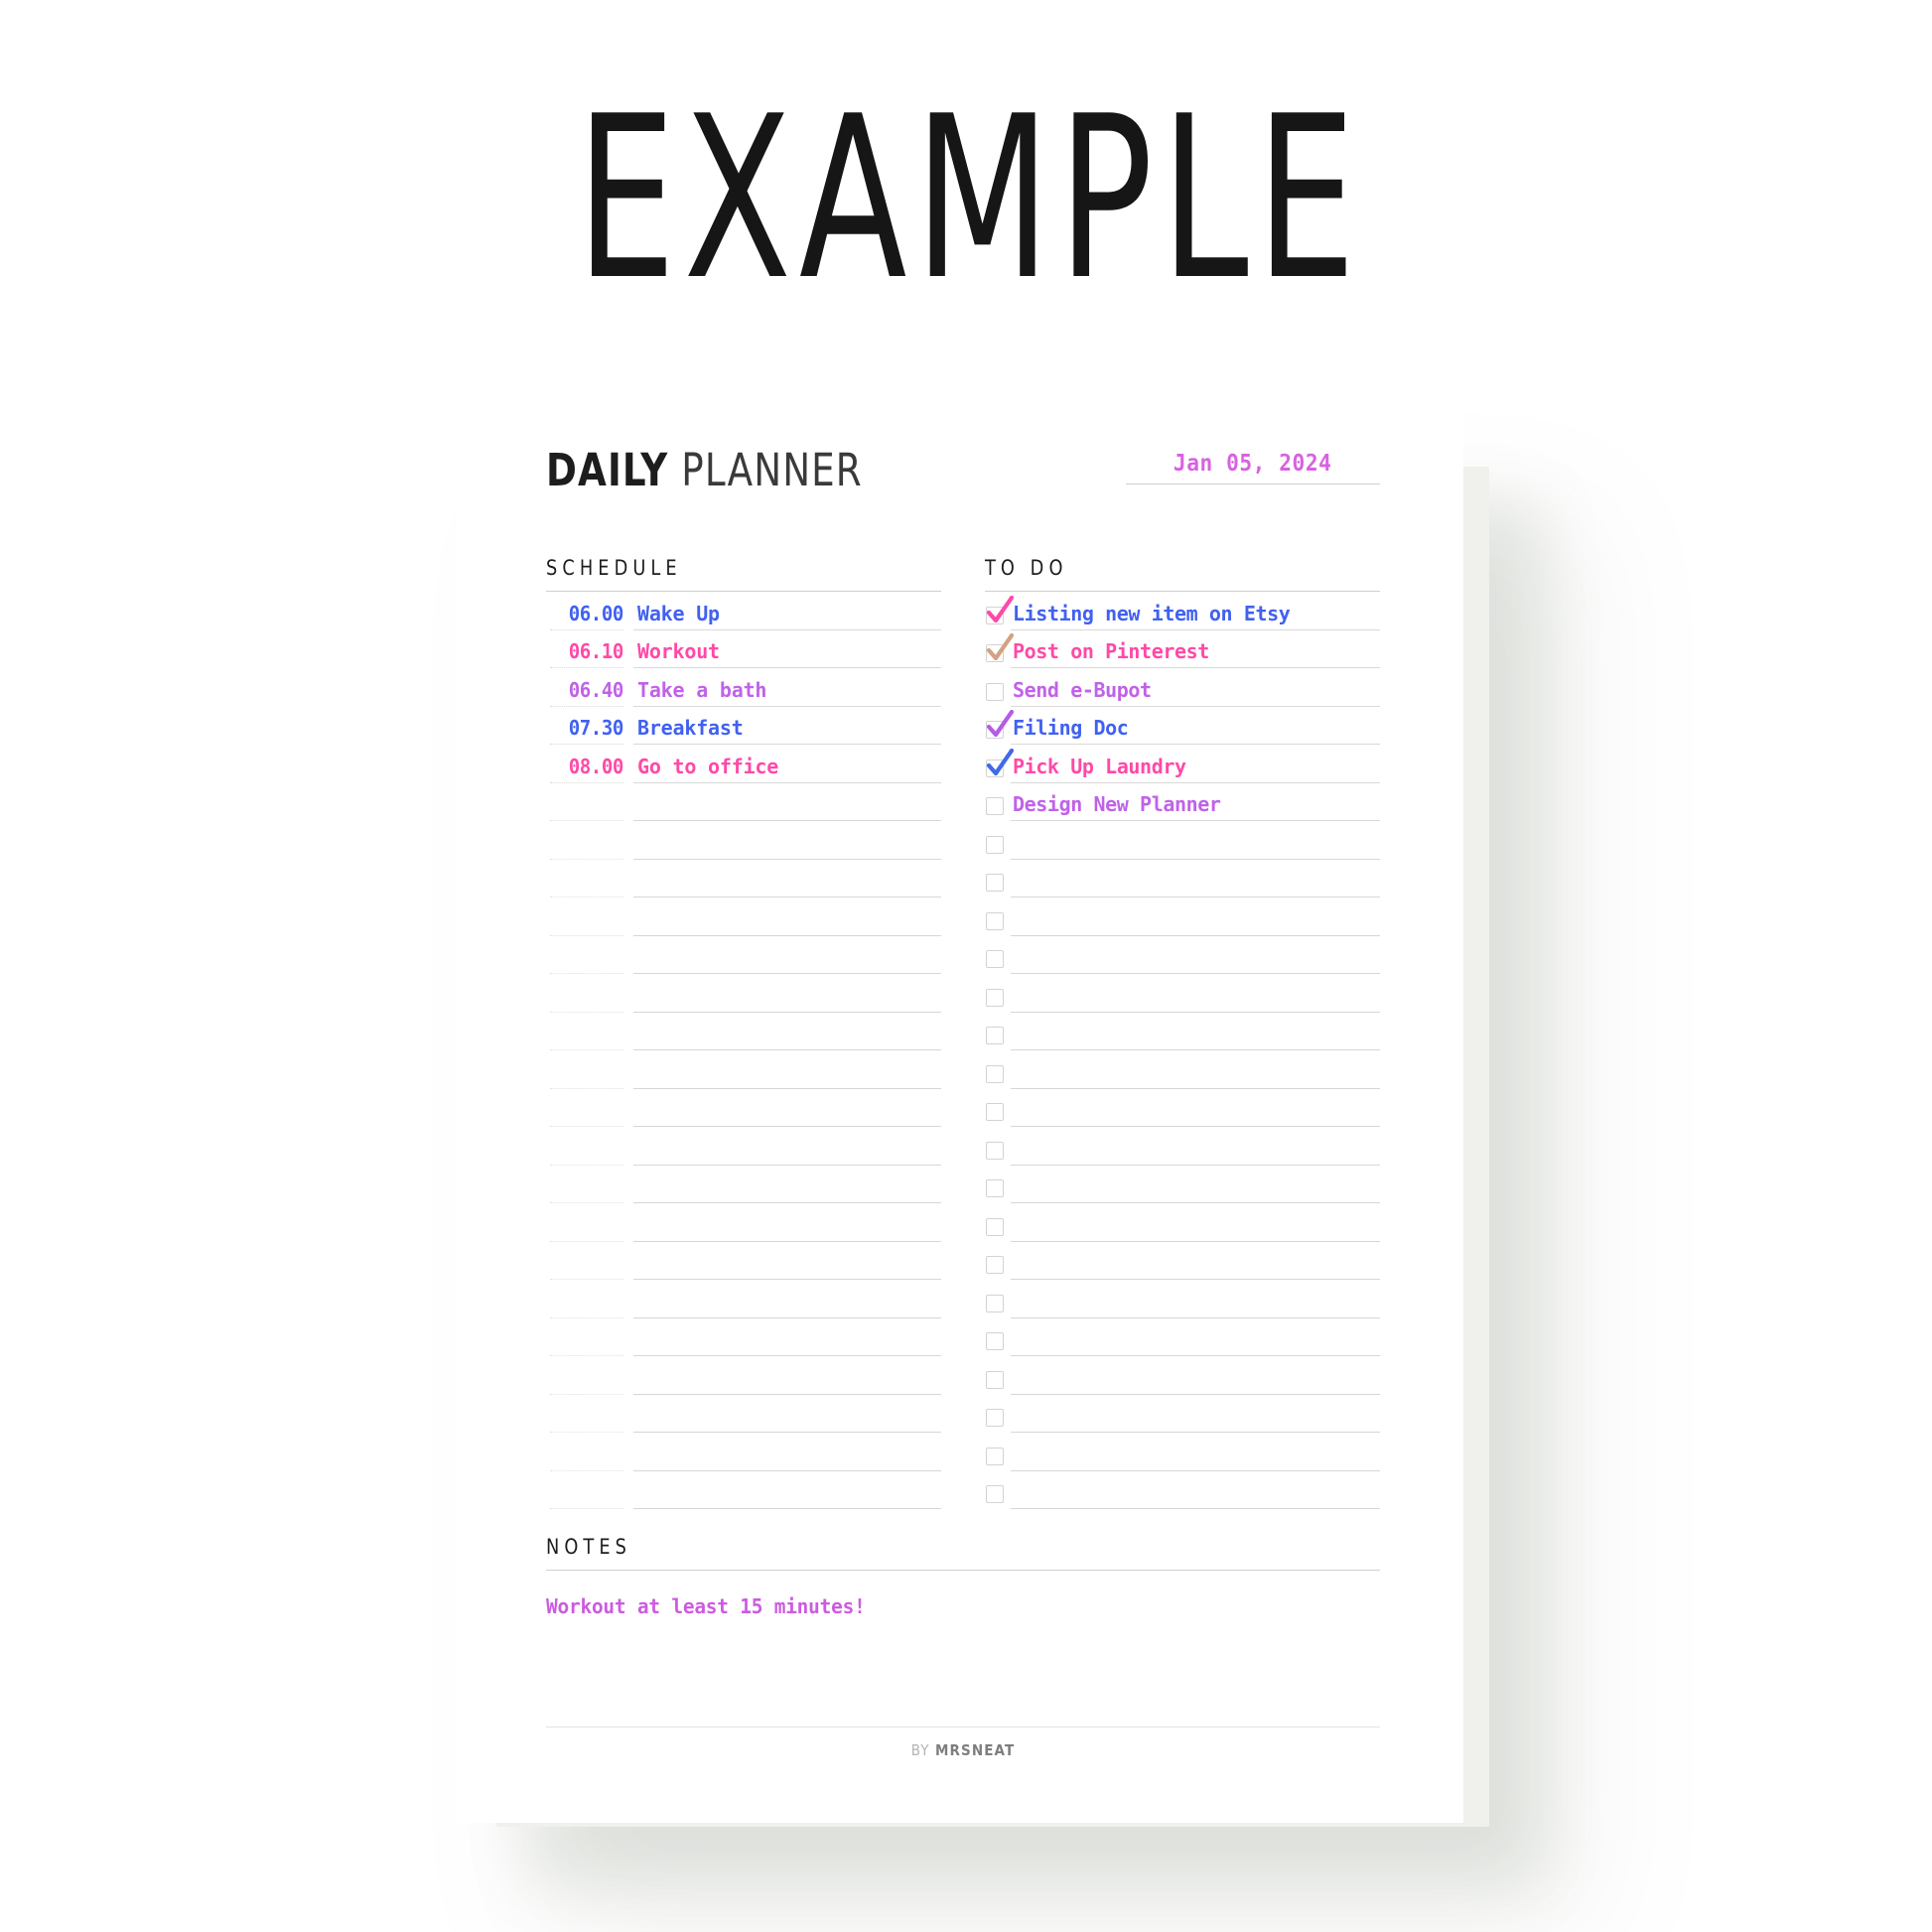 This screenshot has width=1932, height=1932. I want to click on date-field: Jan 05, 2024, so click(1253, 468).